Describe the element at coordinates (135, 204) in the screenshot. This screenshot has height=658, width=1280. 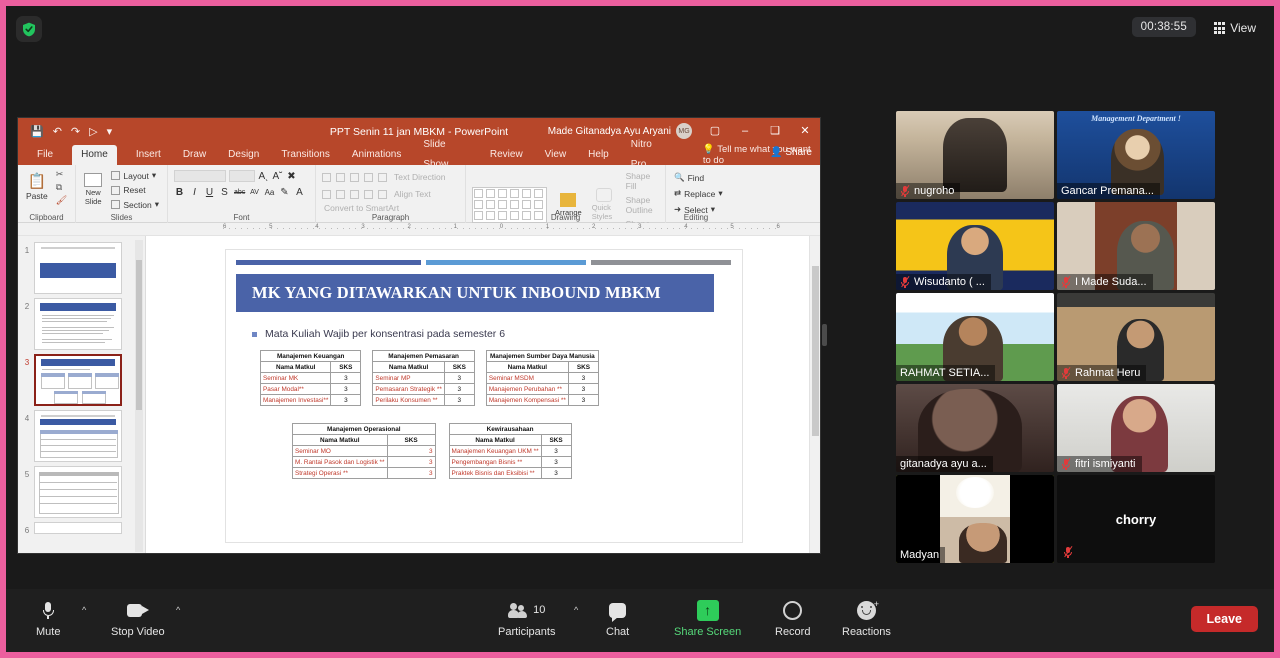
I see `section-button: Section ▾` at that location.